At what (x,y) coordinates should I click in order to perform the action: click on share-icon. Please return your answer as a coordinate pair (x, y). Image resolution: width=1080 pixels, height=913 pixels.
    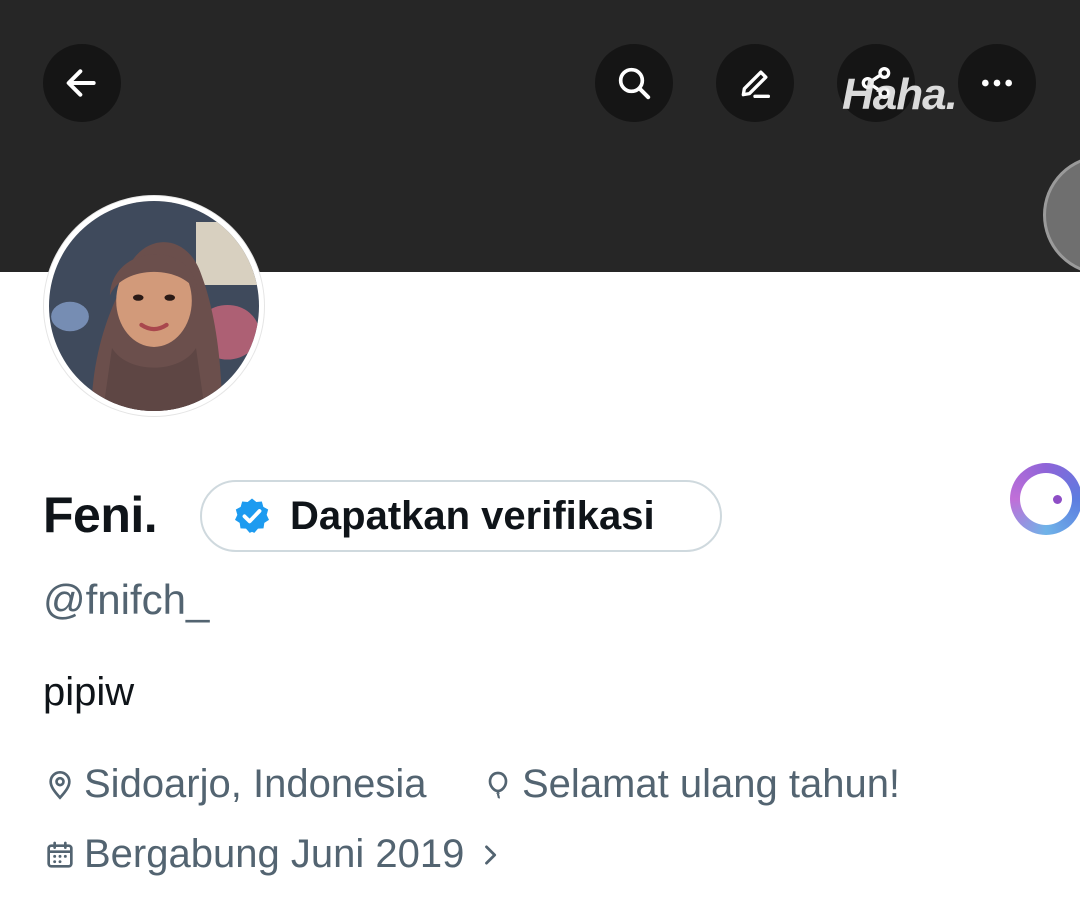
    Looking at the image, I should click on (876, 83).